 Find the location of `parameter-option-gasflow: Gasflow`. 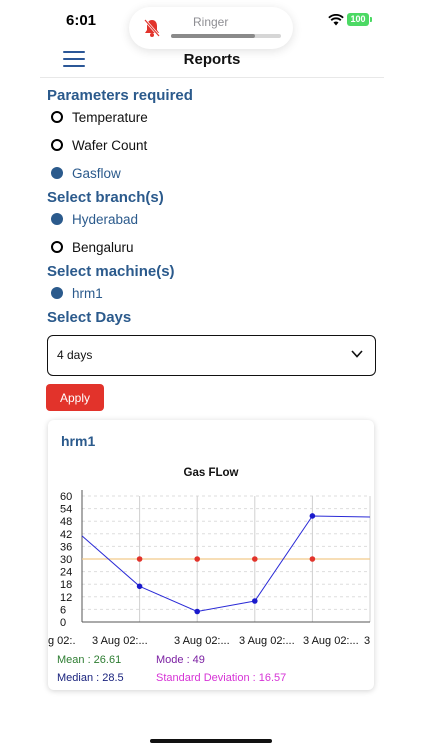

parameter-option-gasflow: Gasflow is located at coordinates (86, 173).